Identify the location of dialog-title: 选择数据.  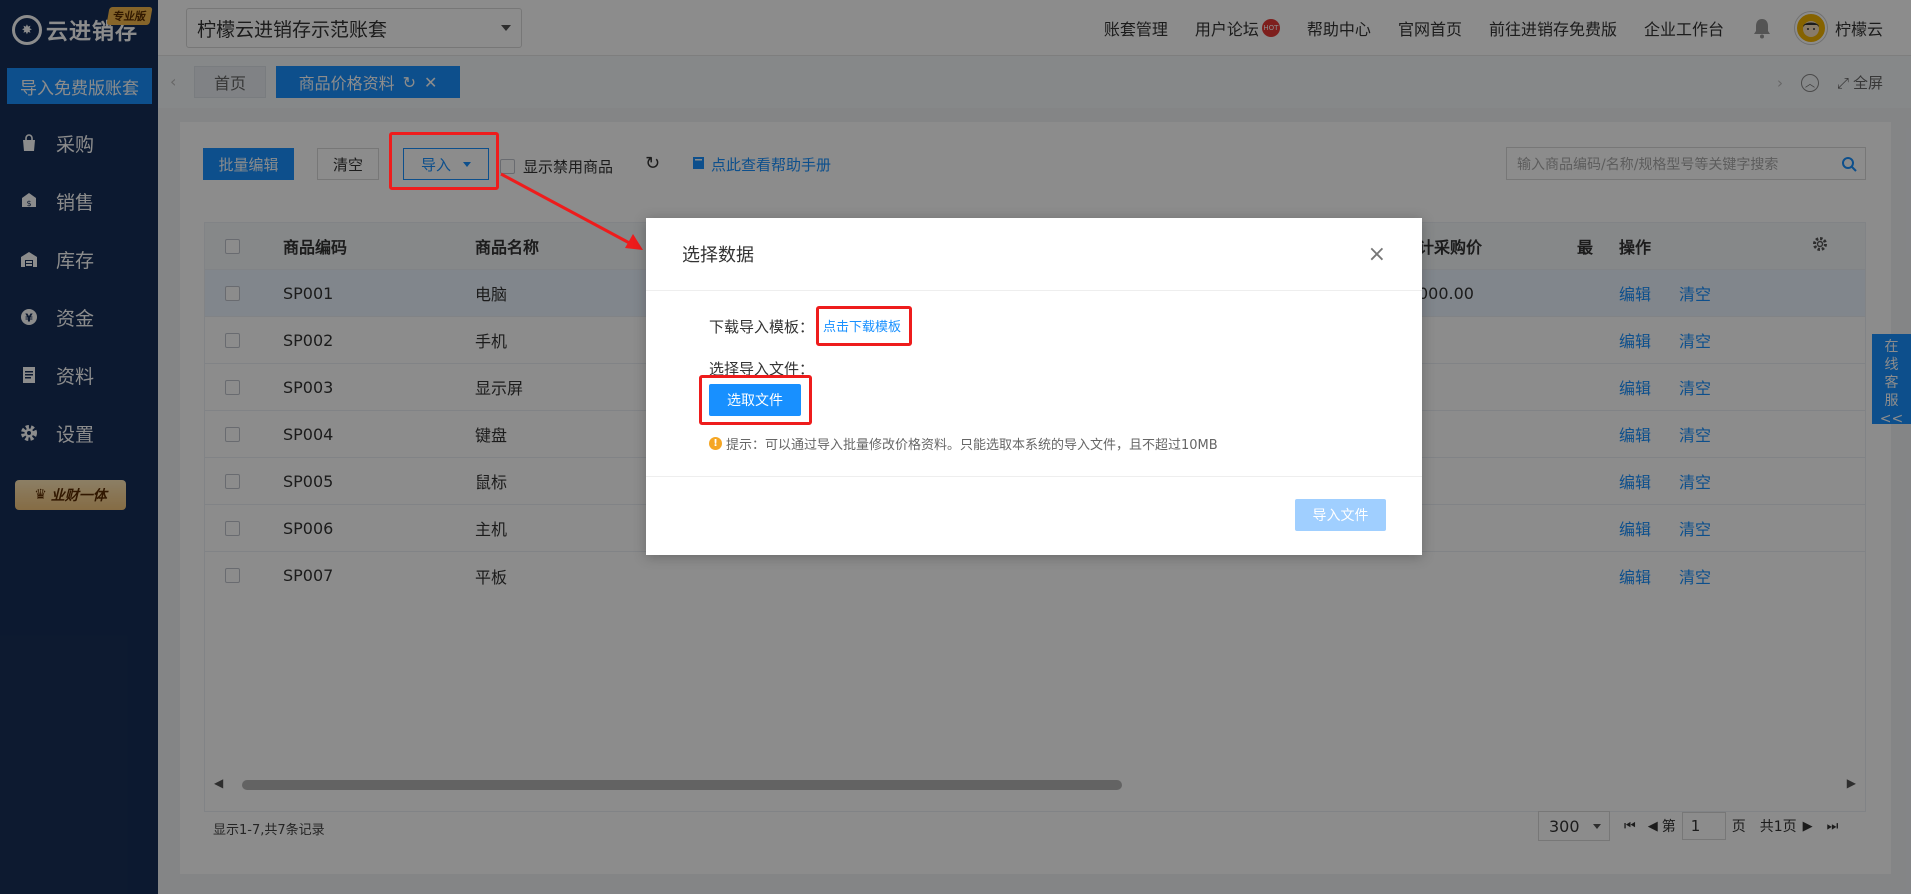
(718, 255).